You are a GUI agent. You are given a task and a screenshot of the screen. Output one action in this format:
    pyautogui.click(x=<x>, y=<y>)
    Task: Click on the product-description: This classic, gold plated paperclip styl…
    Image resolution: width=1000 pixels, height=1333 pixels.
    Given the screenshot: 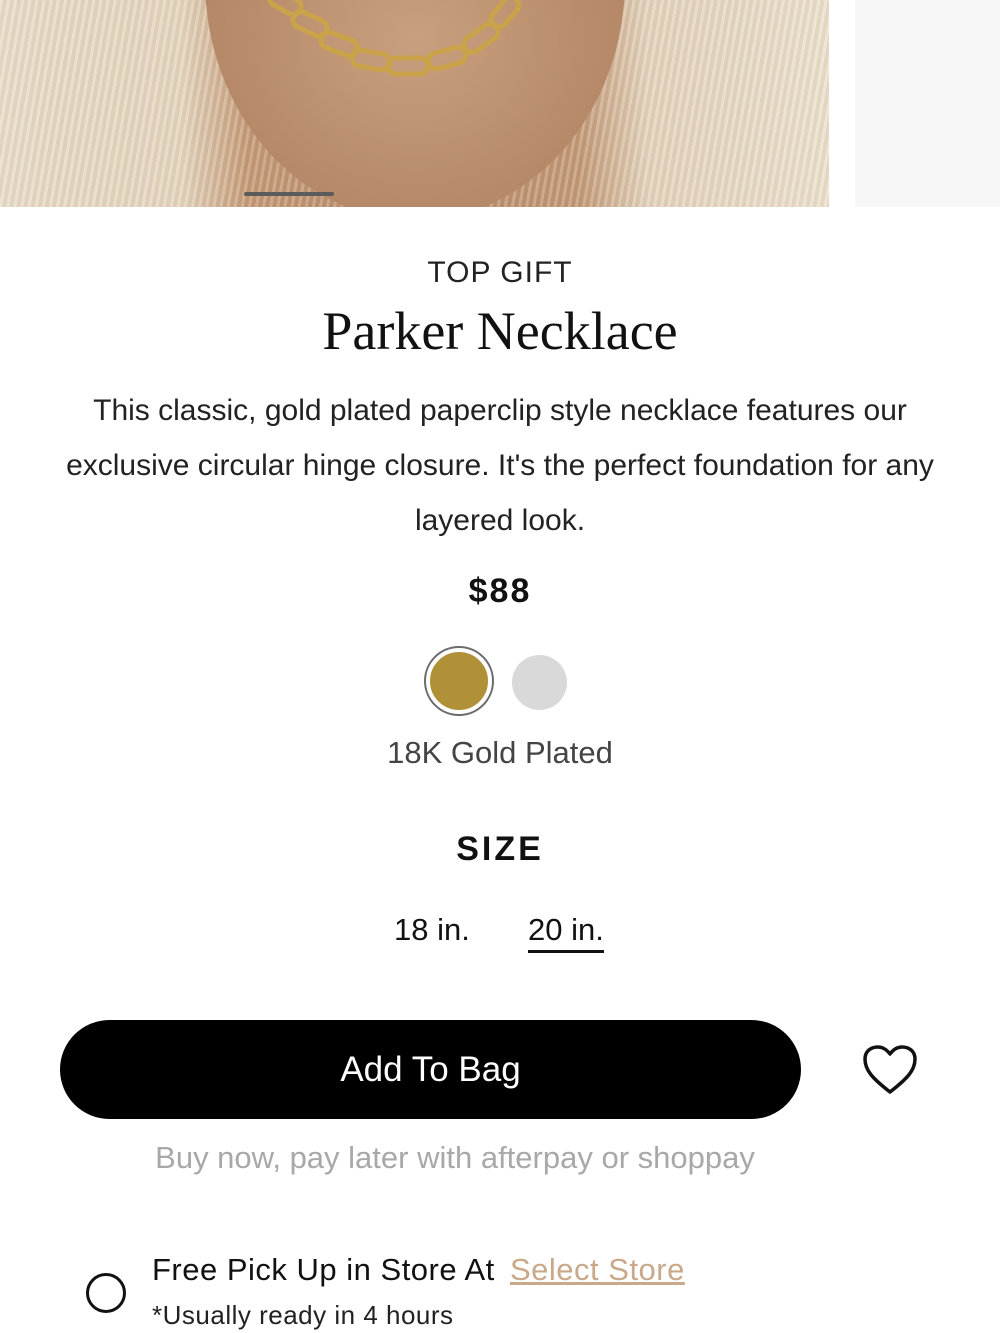 What is the action you would take?
    pyautogui.click(x=500, y=465)
    